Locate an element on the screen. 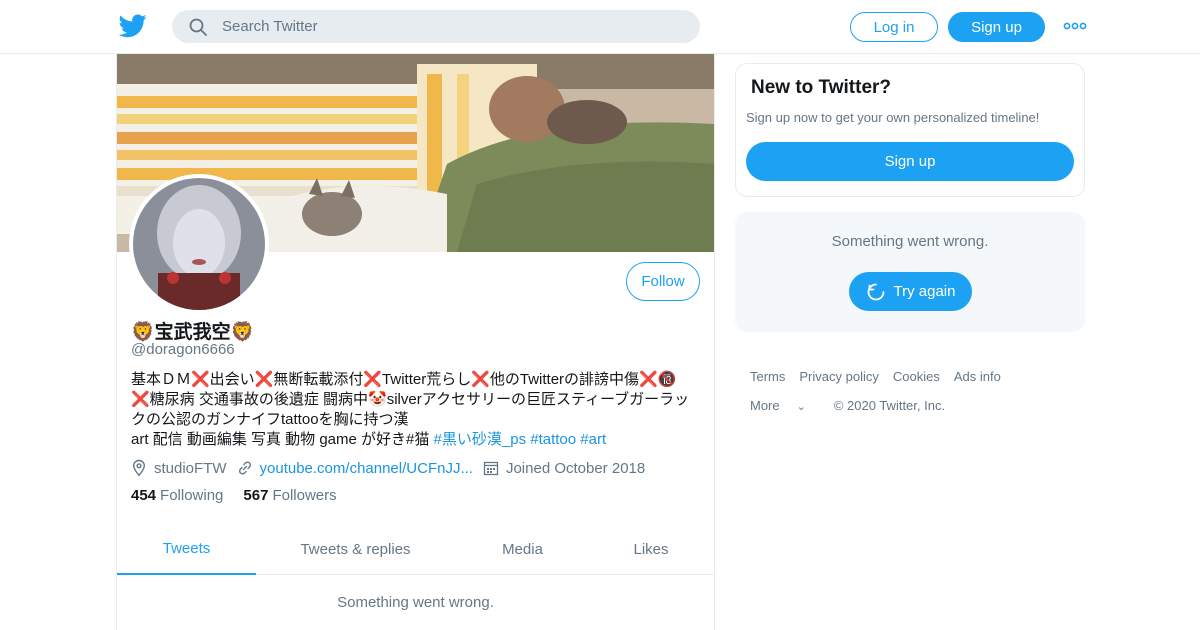 The width and height of the screenshot is (1200, 630). profile-counts: 454 Following 567 Followers is located at coordinates (244, 495).